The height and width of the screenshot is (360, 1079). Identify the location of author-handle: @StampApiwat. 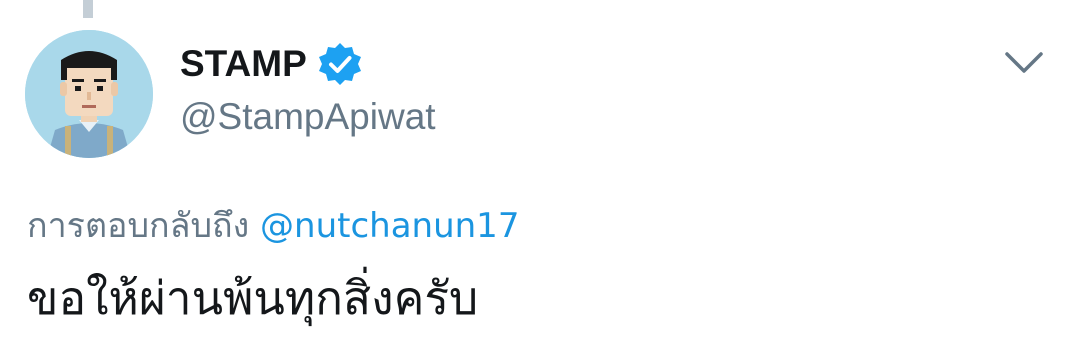
(308, 117).